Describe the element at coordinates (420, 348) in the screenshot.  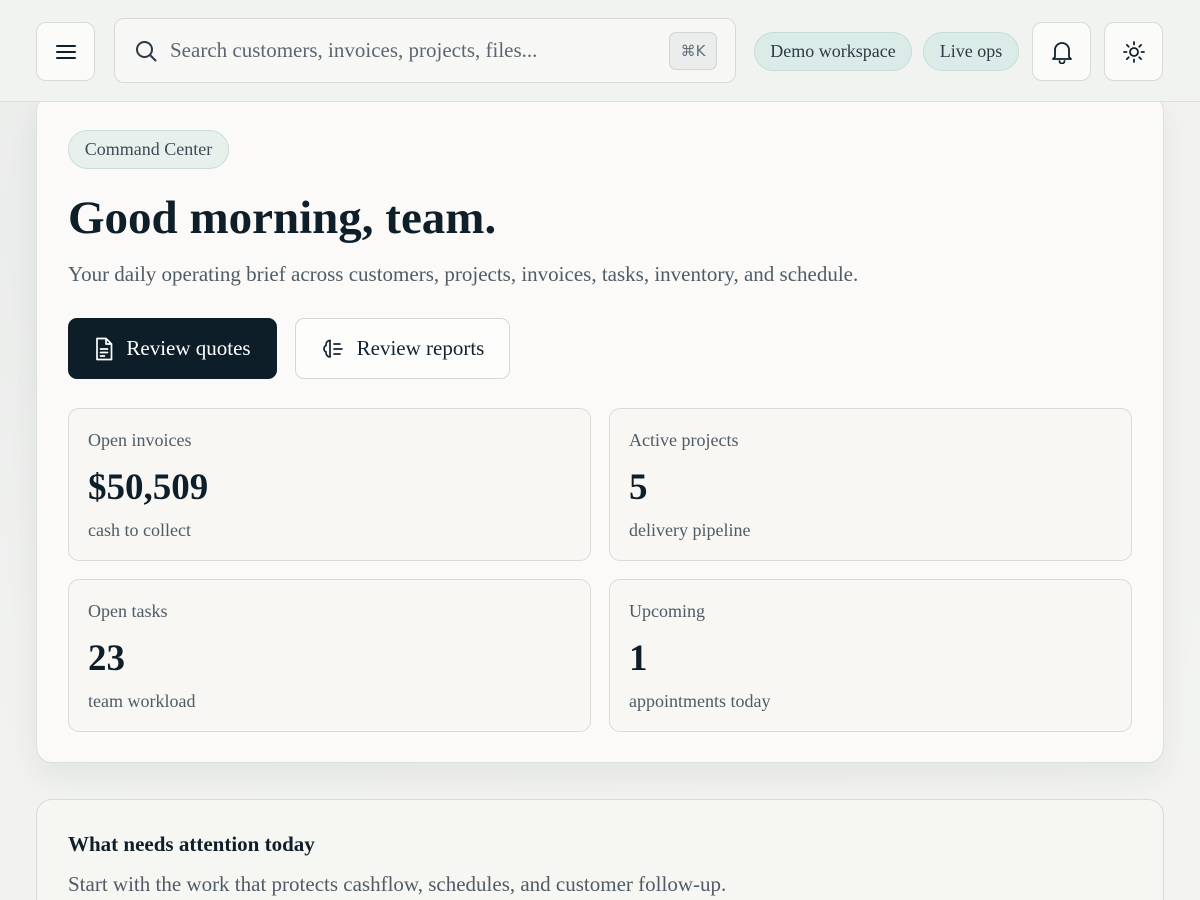
I see `review-reports-label: Review reports` at that location.